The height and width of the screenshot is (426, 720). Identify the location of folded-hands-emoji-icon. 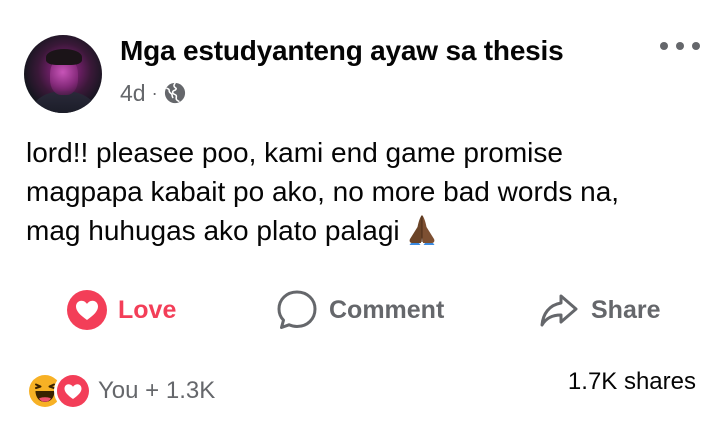
(422, 230).